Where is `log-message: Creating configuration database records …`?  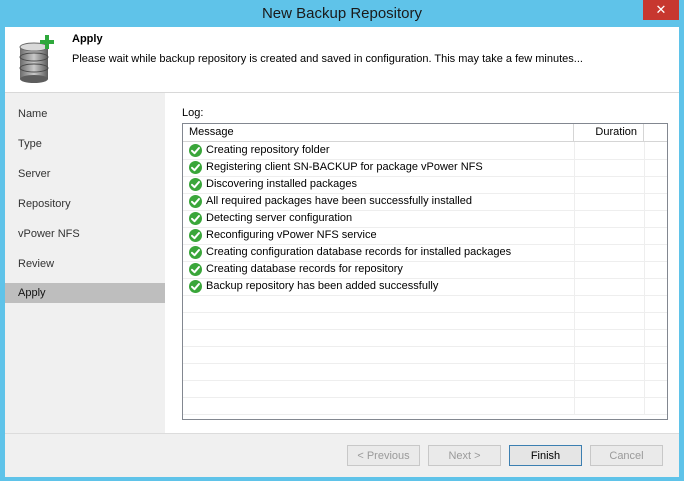
log-message: Creating configuration database records … is located at coordinates (359, 252).